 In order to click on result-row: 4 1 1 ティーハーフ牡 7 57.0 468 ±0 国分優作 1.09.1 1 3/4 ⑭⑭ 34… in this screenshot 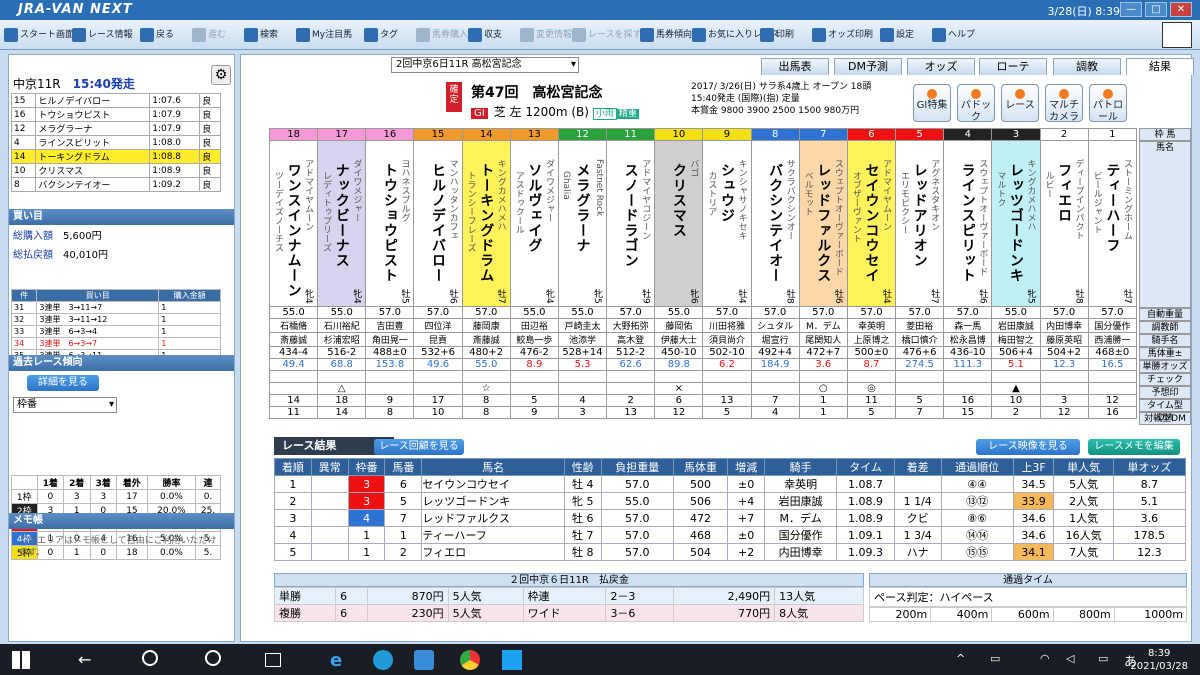, I will do `click(730, 535)`.